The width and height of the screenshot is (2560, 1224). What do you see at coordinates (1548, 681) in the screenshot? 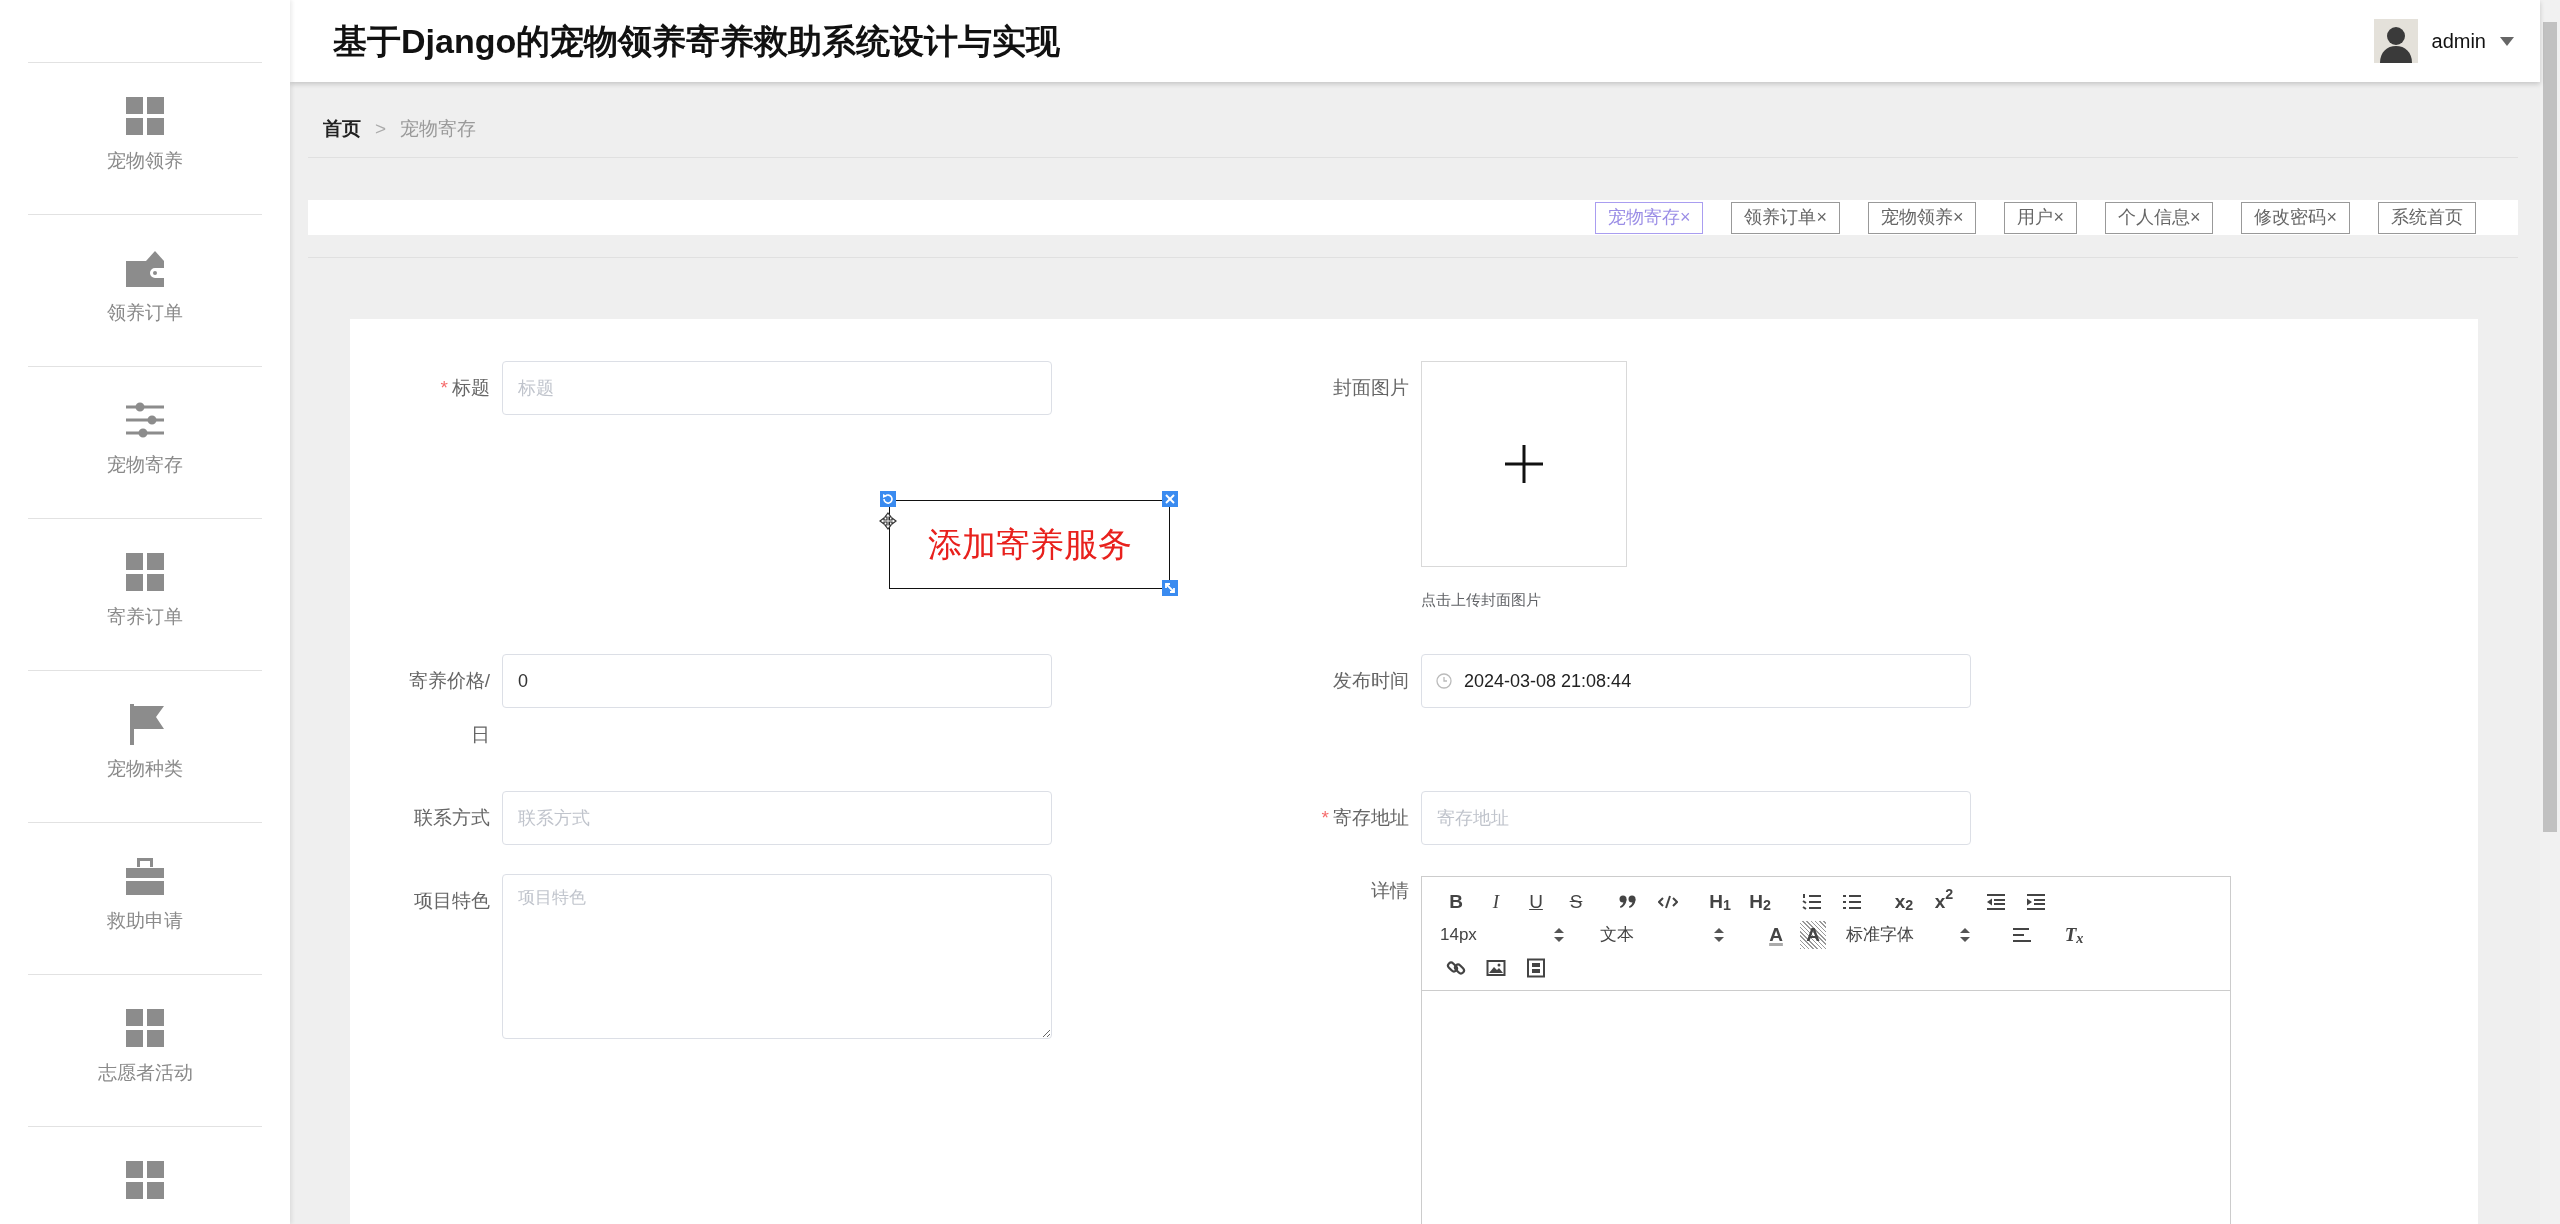
I see `date-value: 2024-03-08 21:08:44` at bounding box center [1548, 681].